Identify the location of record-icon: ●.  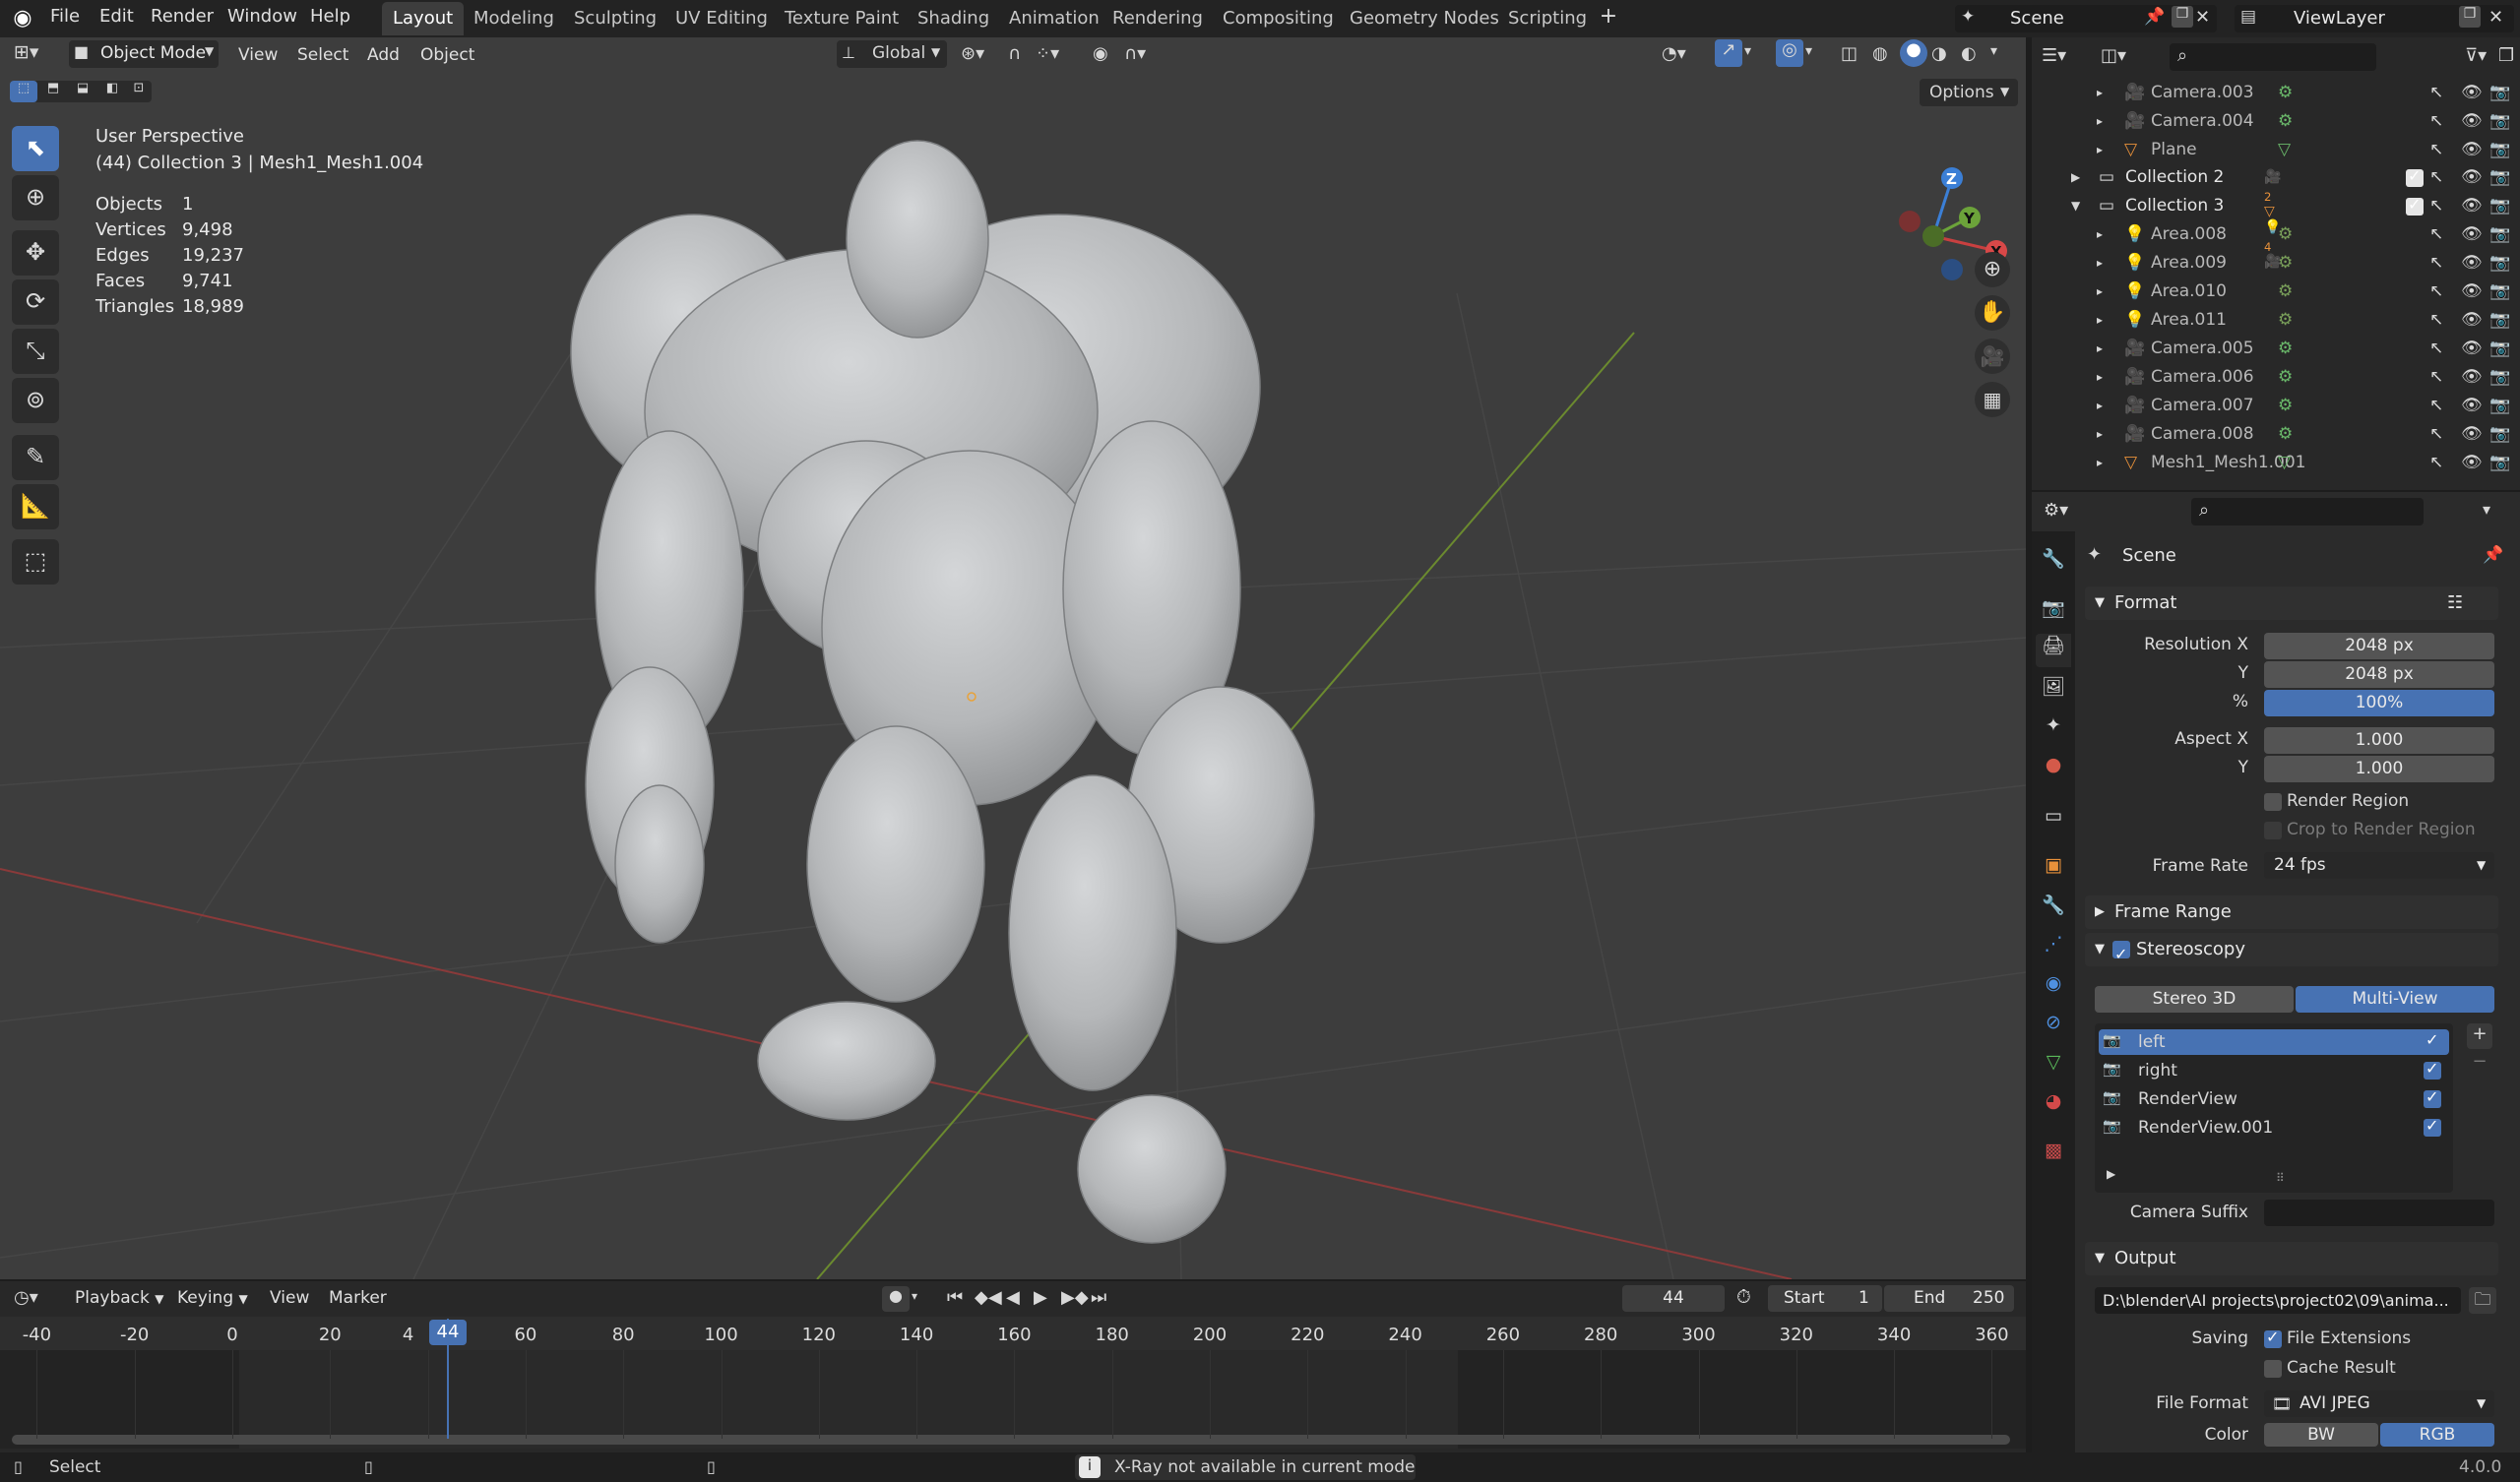
(896, 1299).